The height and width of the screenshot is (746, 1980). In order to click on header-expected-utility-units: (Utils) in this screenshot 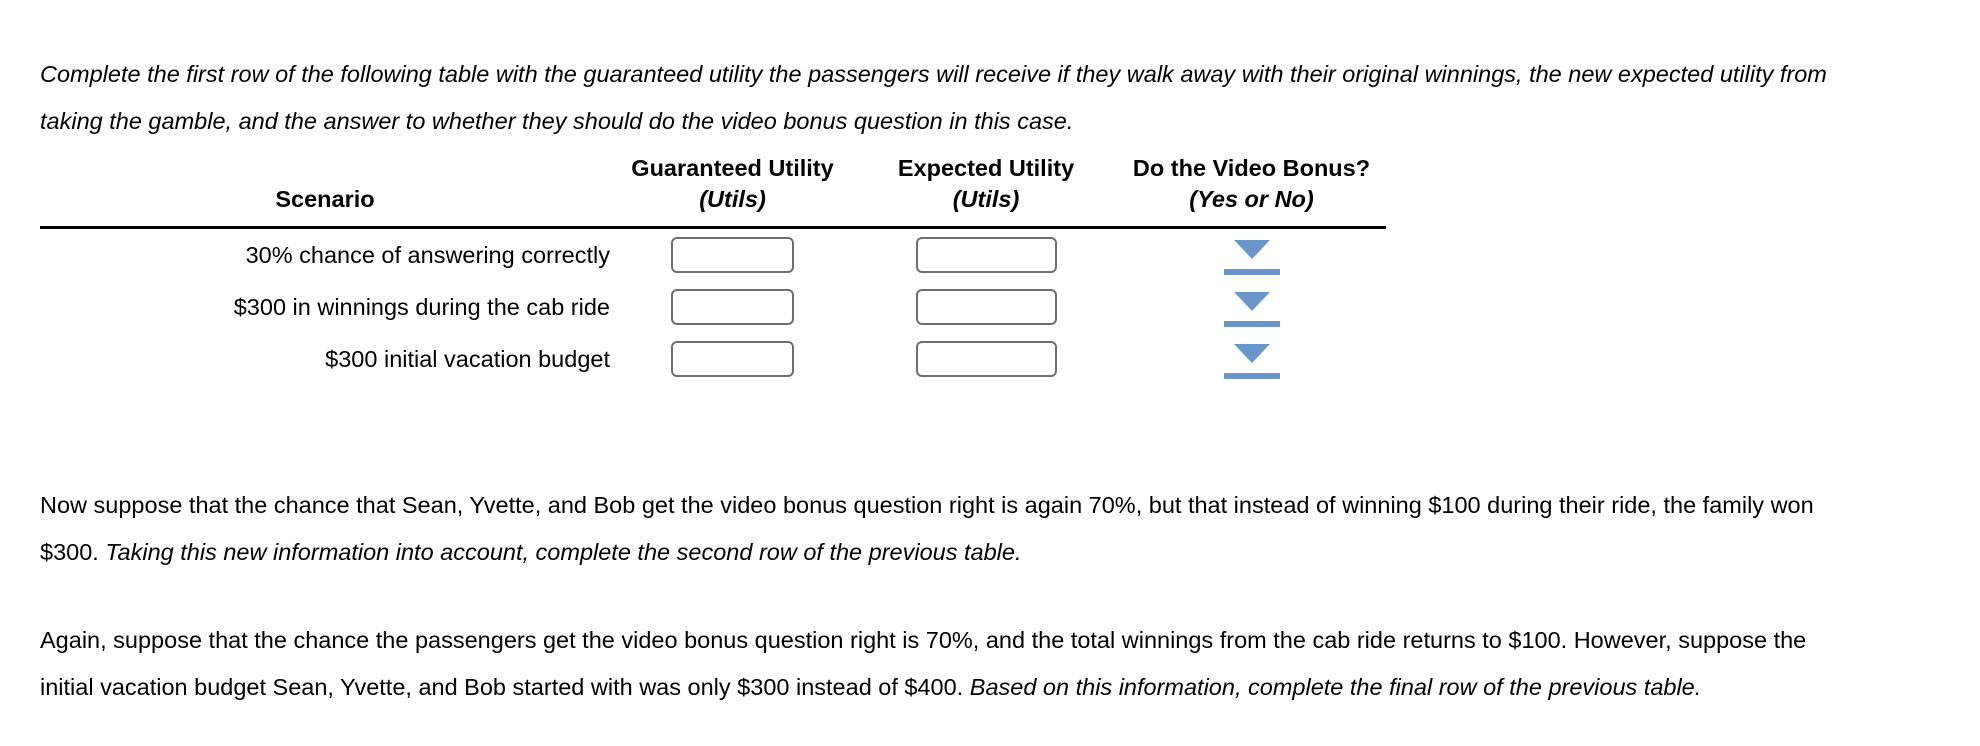, I will do `click(986, 199)`.